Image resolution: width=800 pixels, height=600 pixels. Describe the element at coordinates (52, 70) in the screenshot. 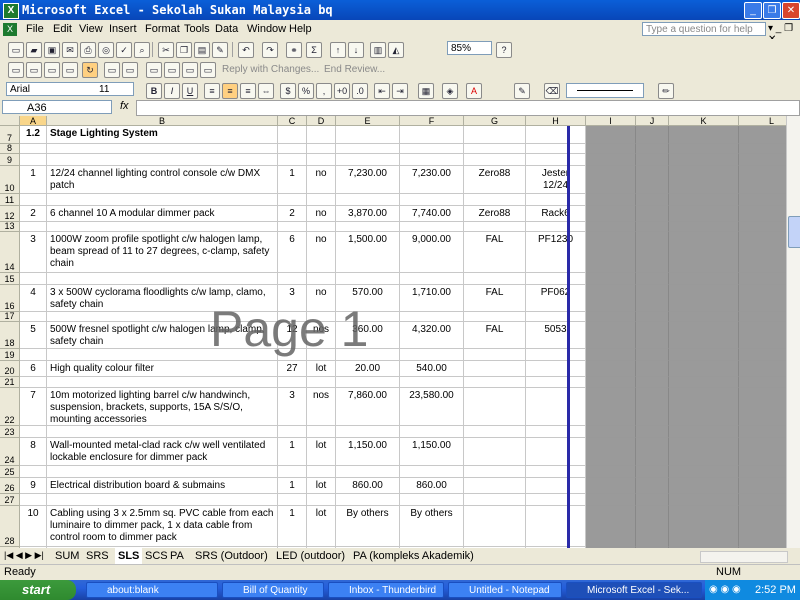

I see `review-icon-3: ▭` at that location.